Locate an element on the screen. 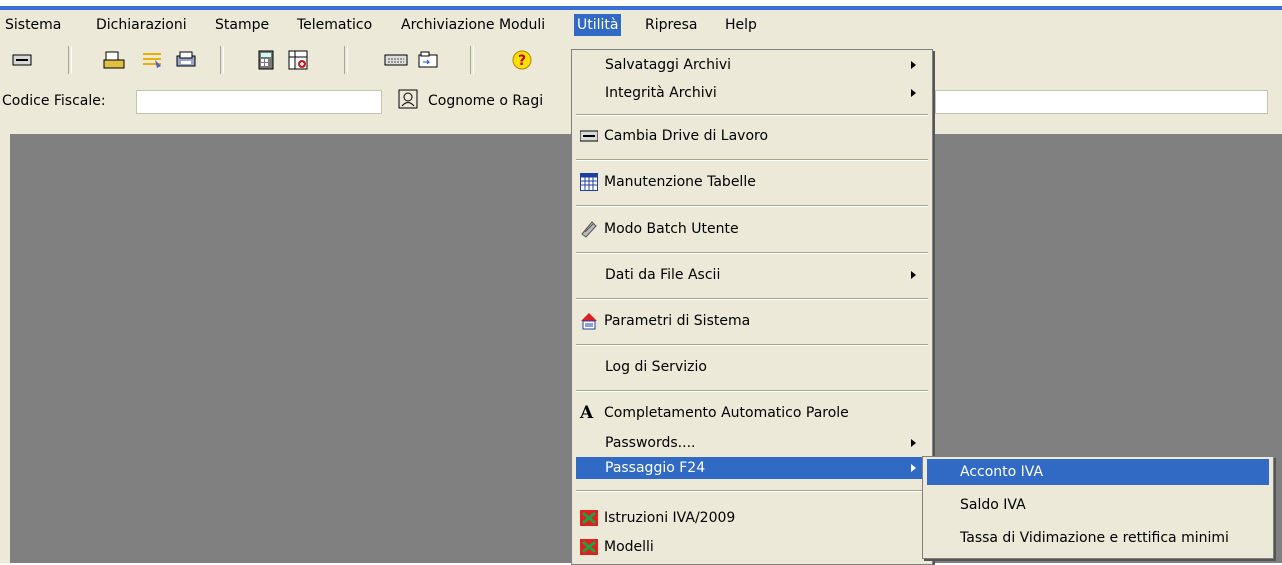  window-top-border is located at coordinates (641, 5).